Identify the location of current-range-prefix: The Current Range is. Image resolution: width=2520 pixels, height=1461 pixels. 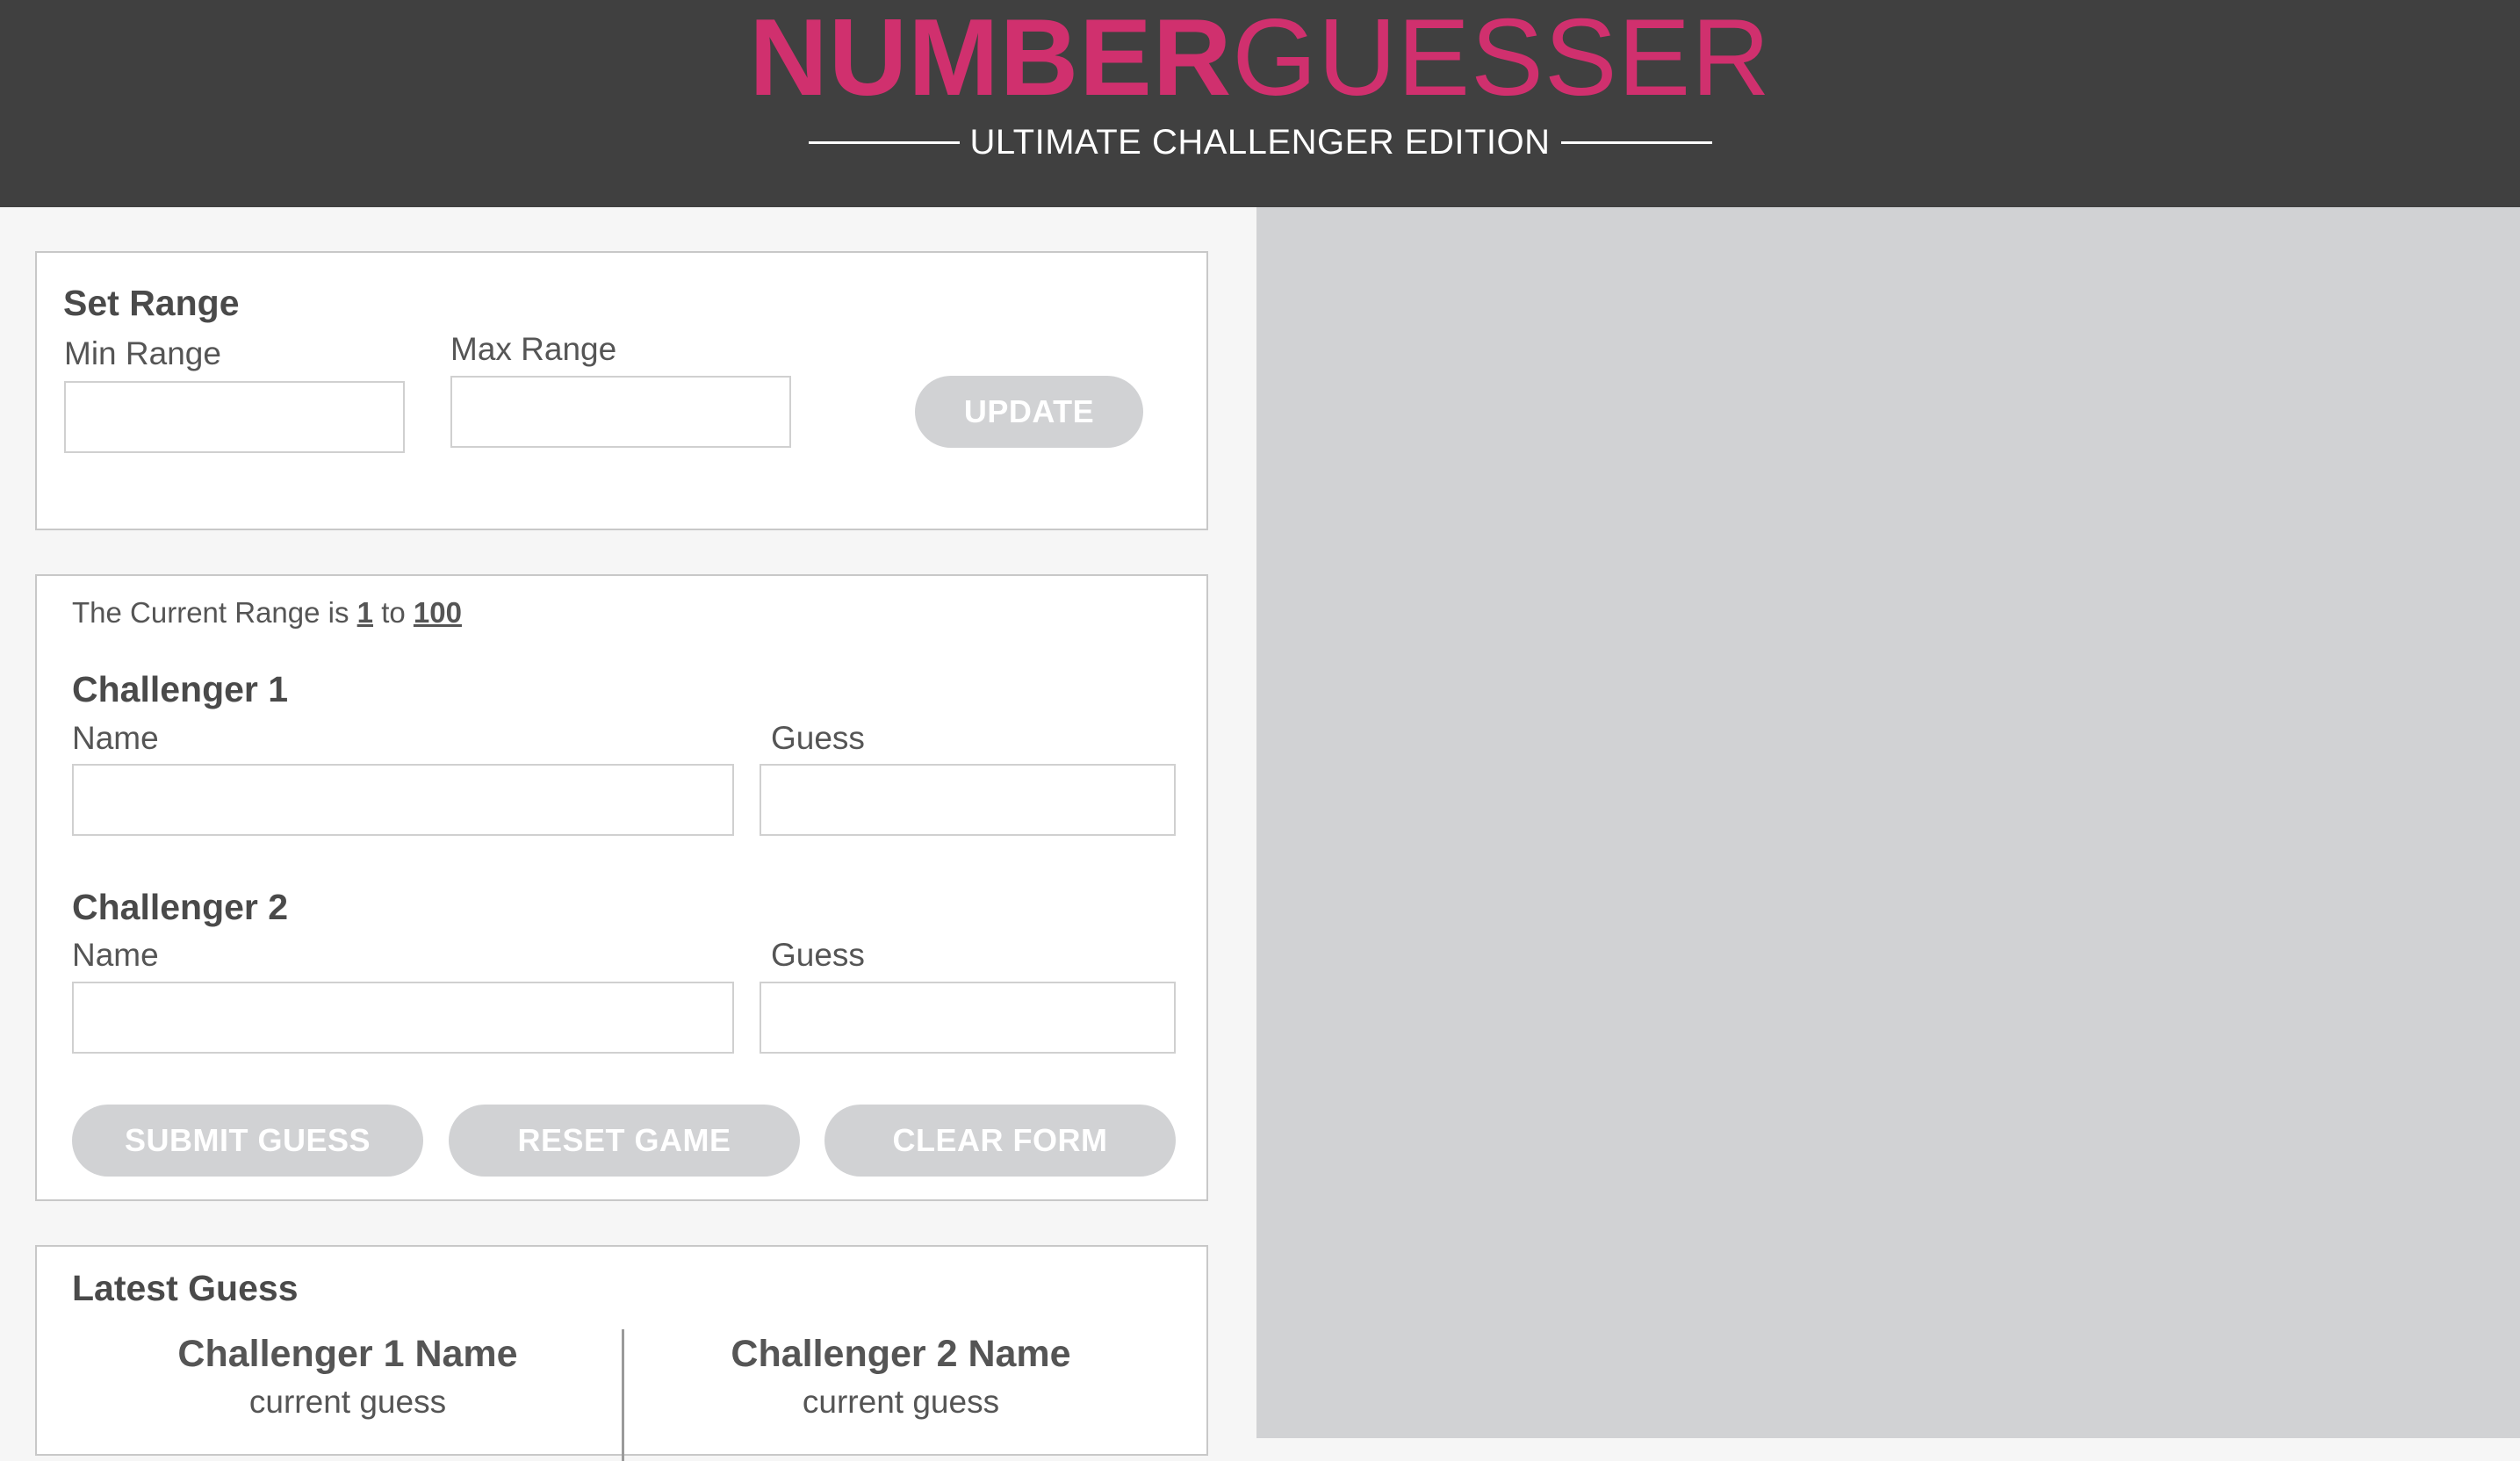
(210, 612).